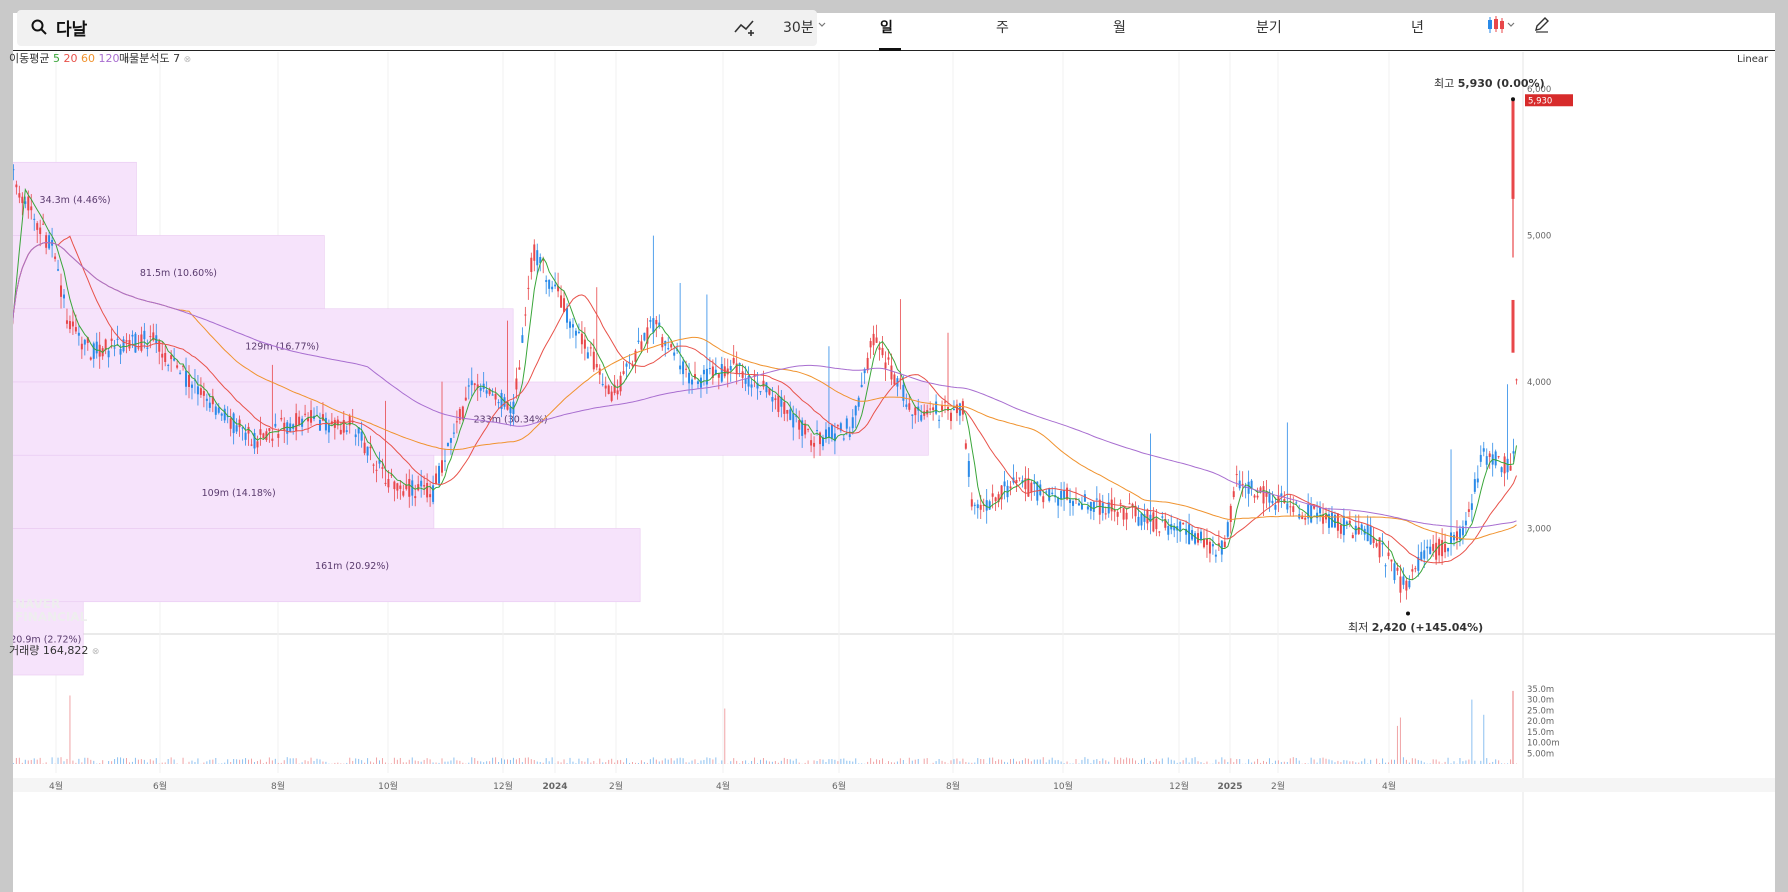  Describe the element at coordinates (188, 60) in the screenshot. I see `volume-profile-close-icon: ⊗` at that location.